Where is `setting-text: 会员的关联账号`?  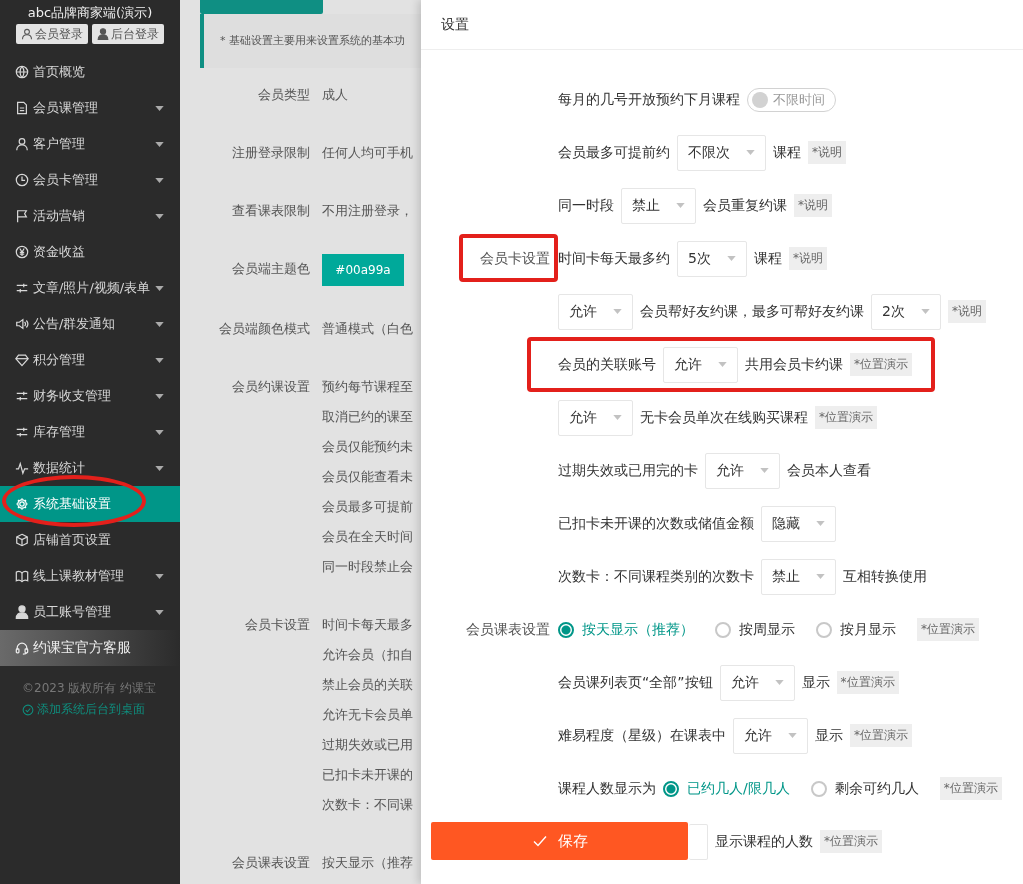 setting-text: 会员的关联账号 is located at coordinates (607, 364).